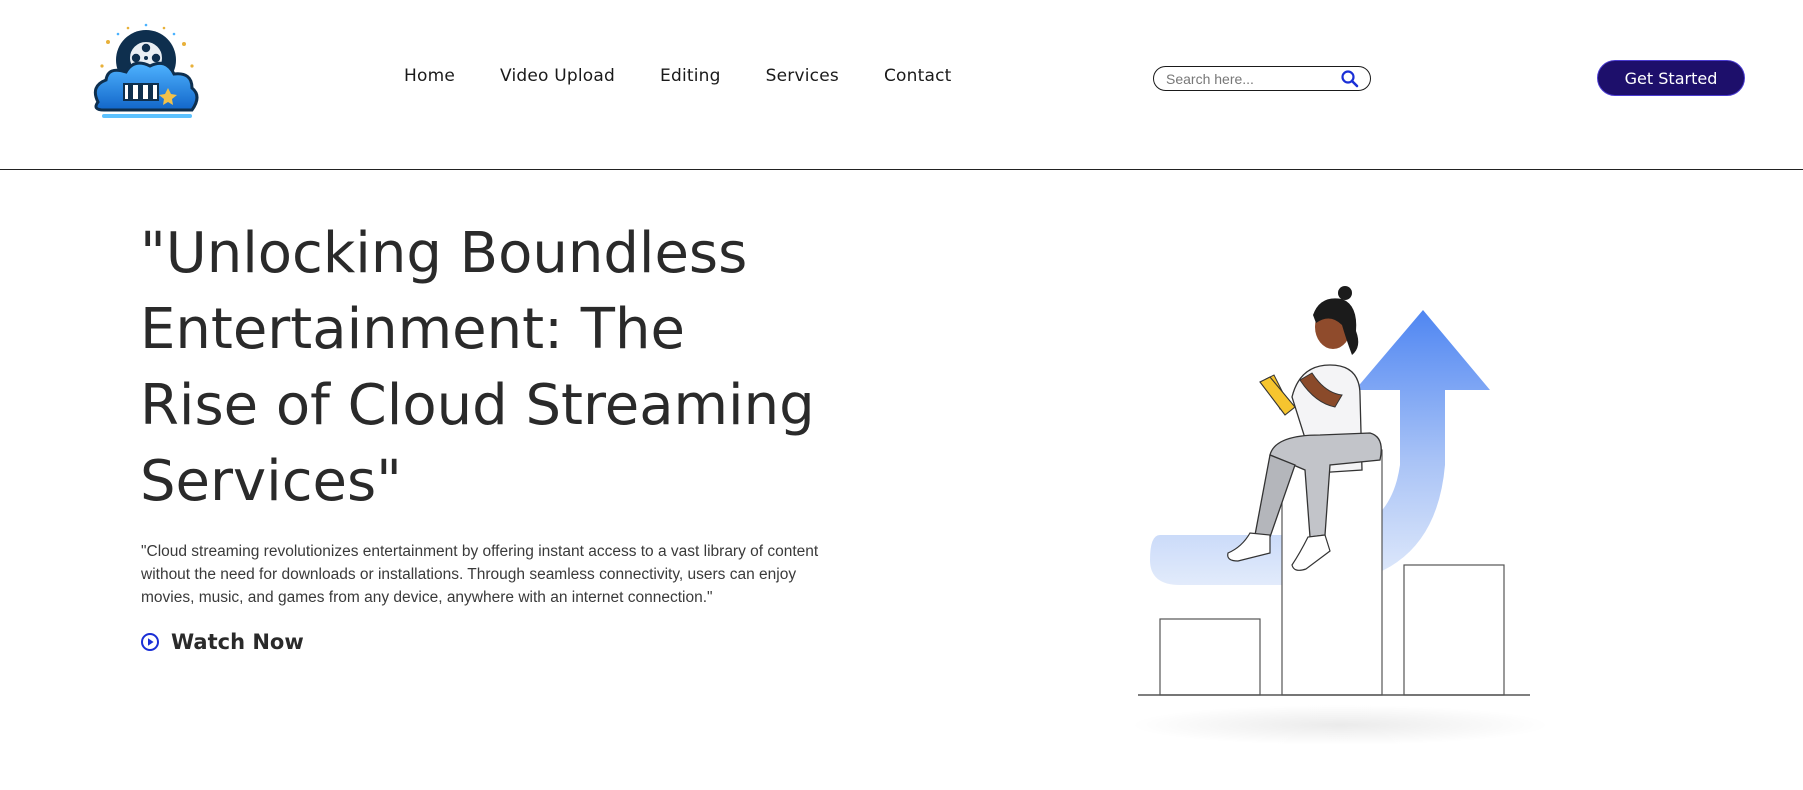  What do you see at coordinates (690, 76) in the screenshot?
I see `nav-editing: Editing` at bounding box center [690, 76].